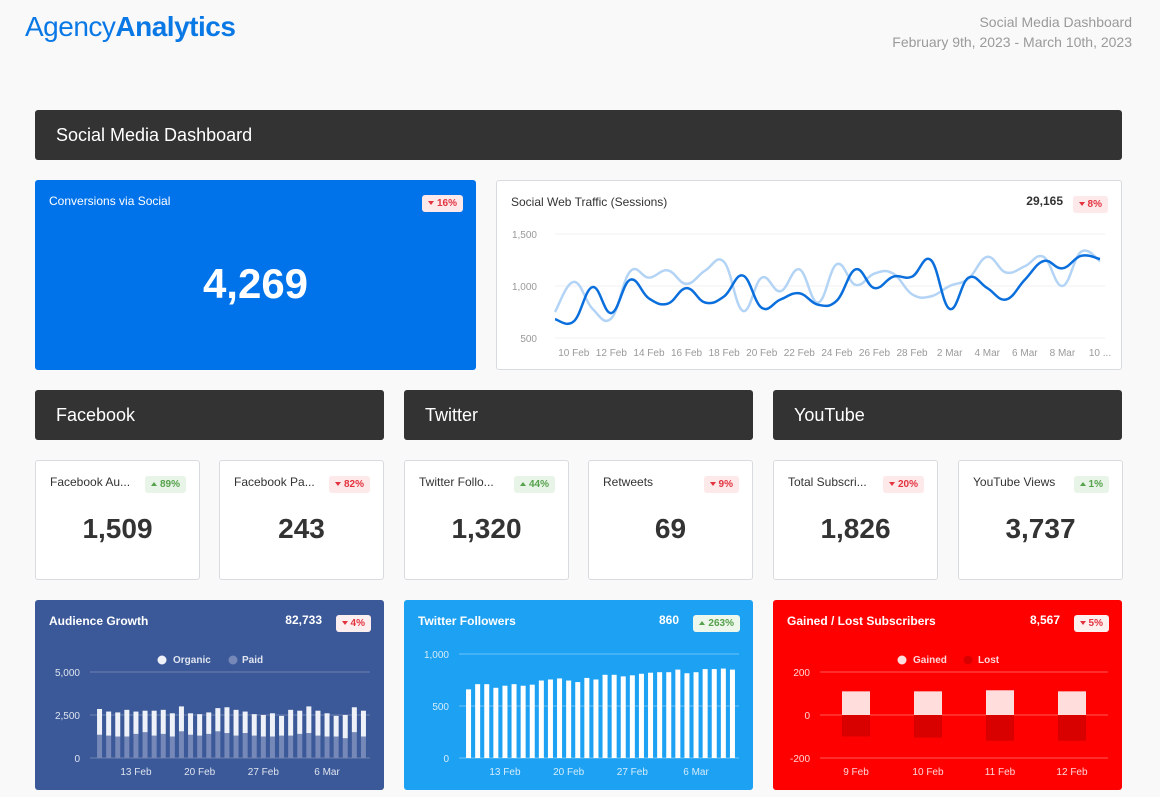 Image resolution: width=1160 pixels, height=797 pixels. What do you see at coordinates (200, 772) in the screenshot?
I see `x-tick-label: 20 Feb` at bounding box center [200, 772].